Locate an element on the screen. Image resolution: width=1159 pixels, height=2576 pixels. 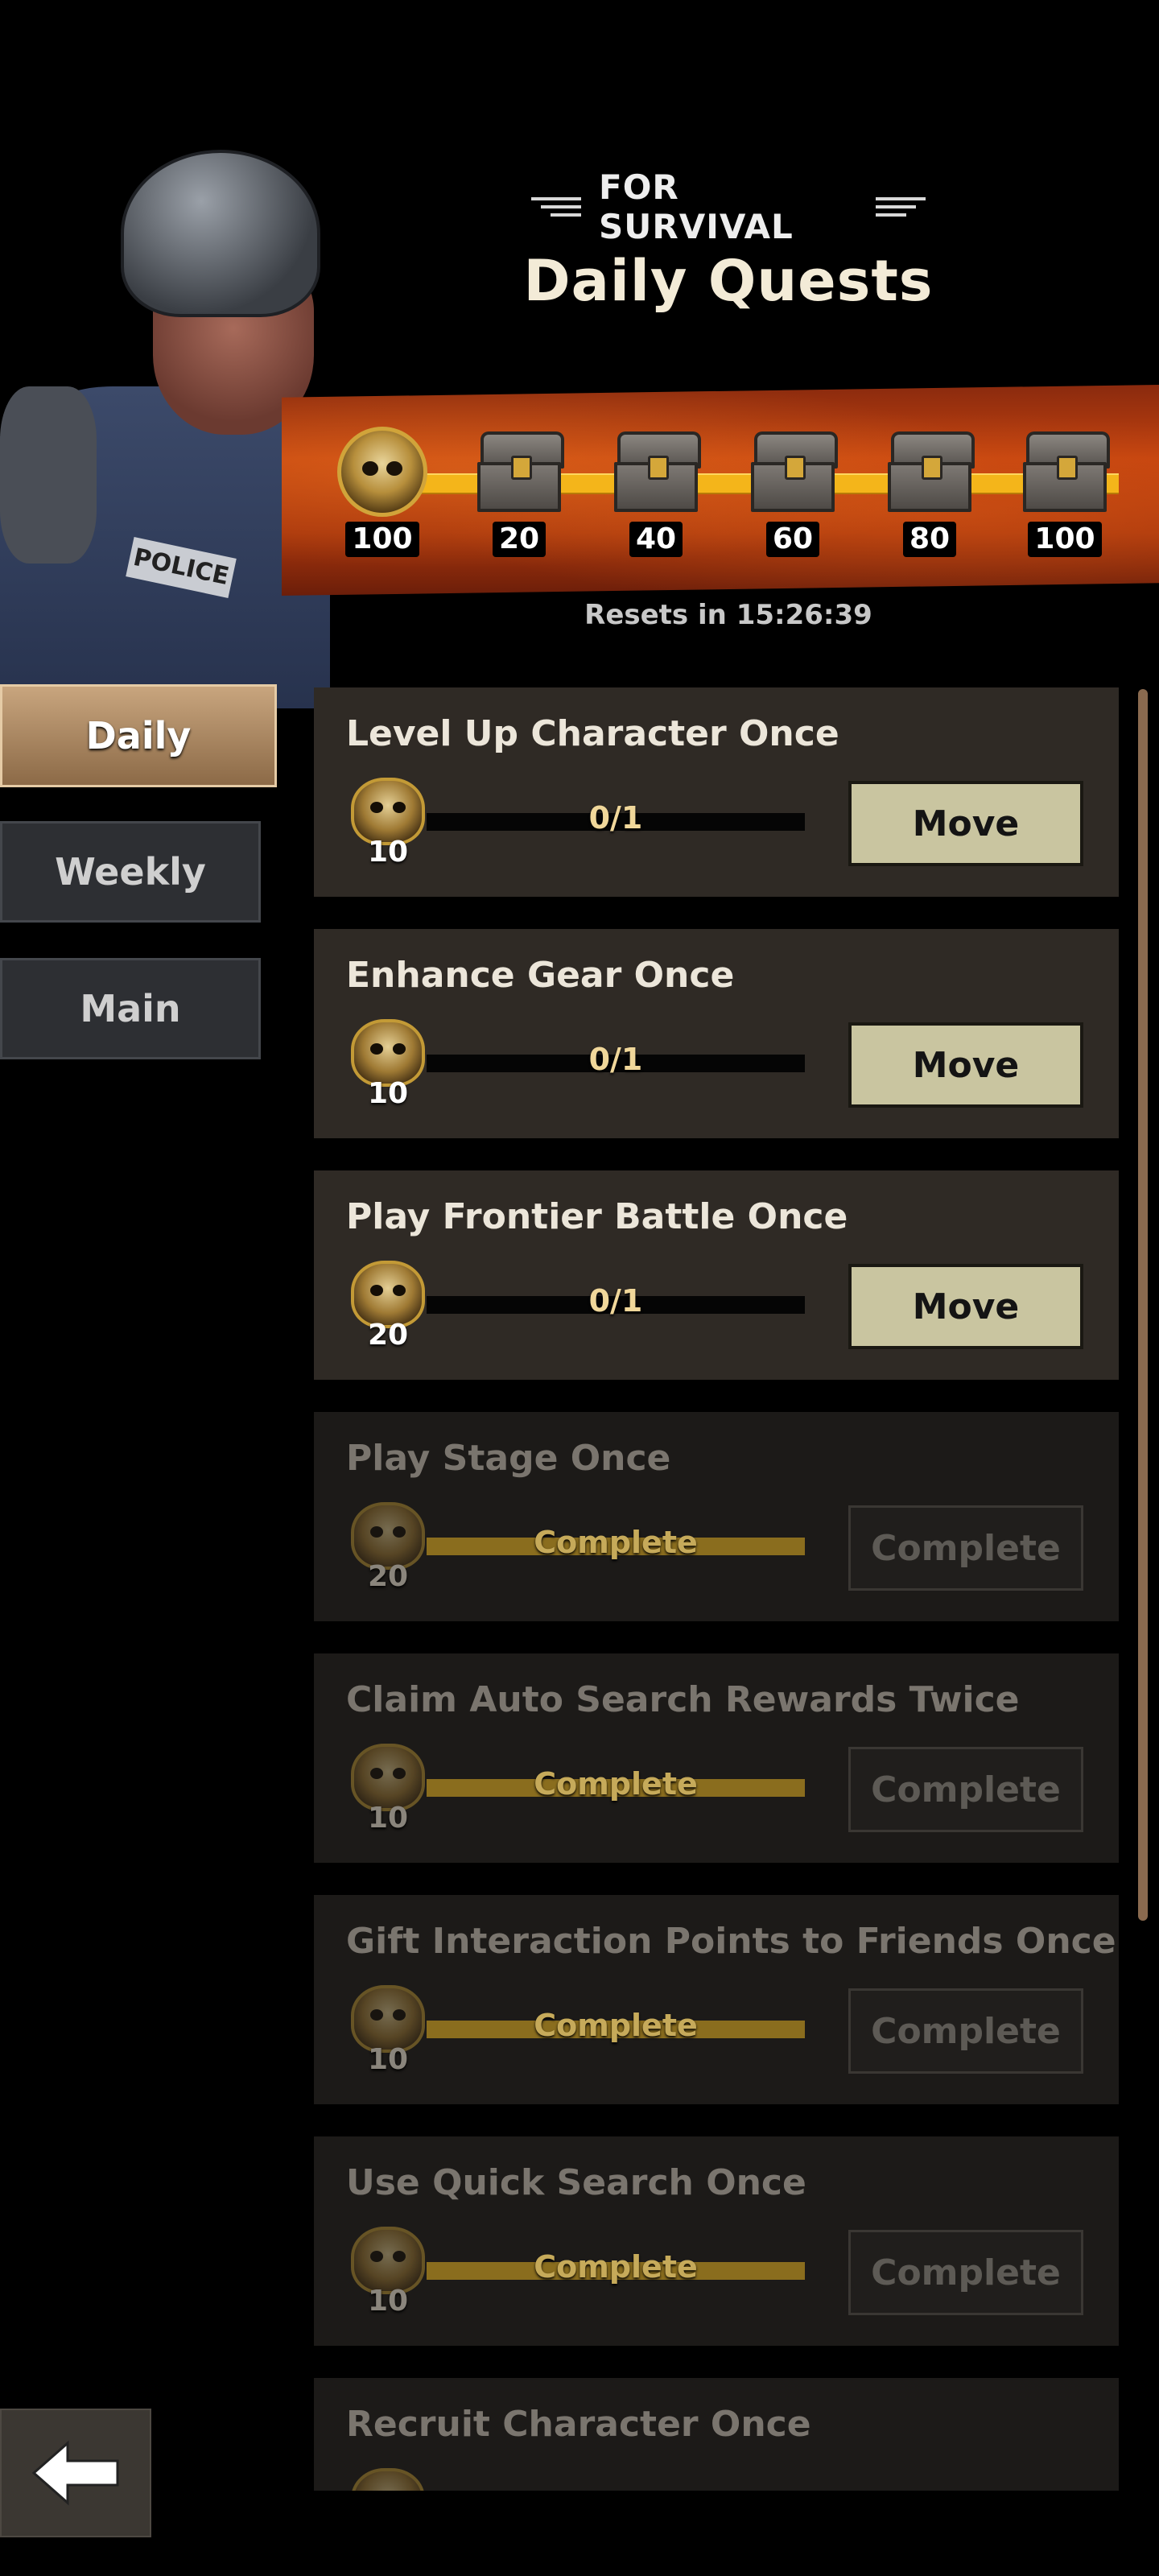
milestone-value: 80 is located at coordinates (929, 539).